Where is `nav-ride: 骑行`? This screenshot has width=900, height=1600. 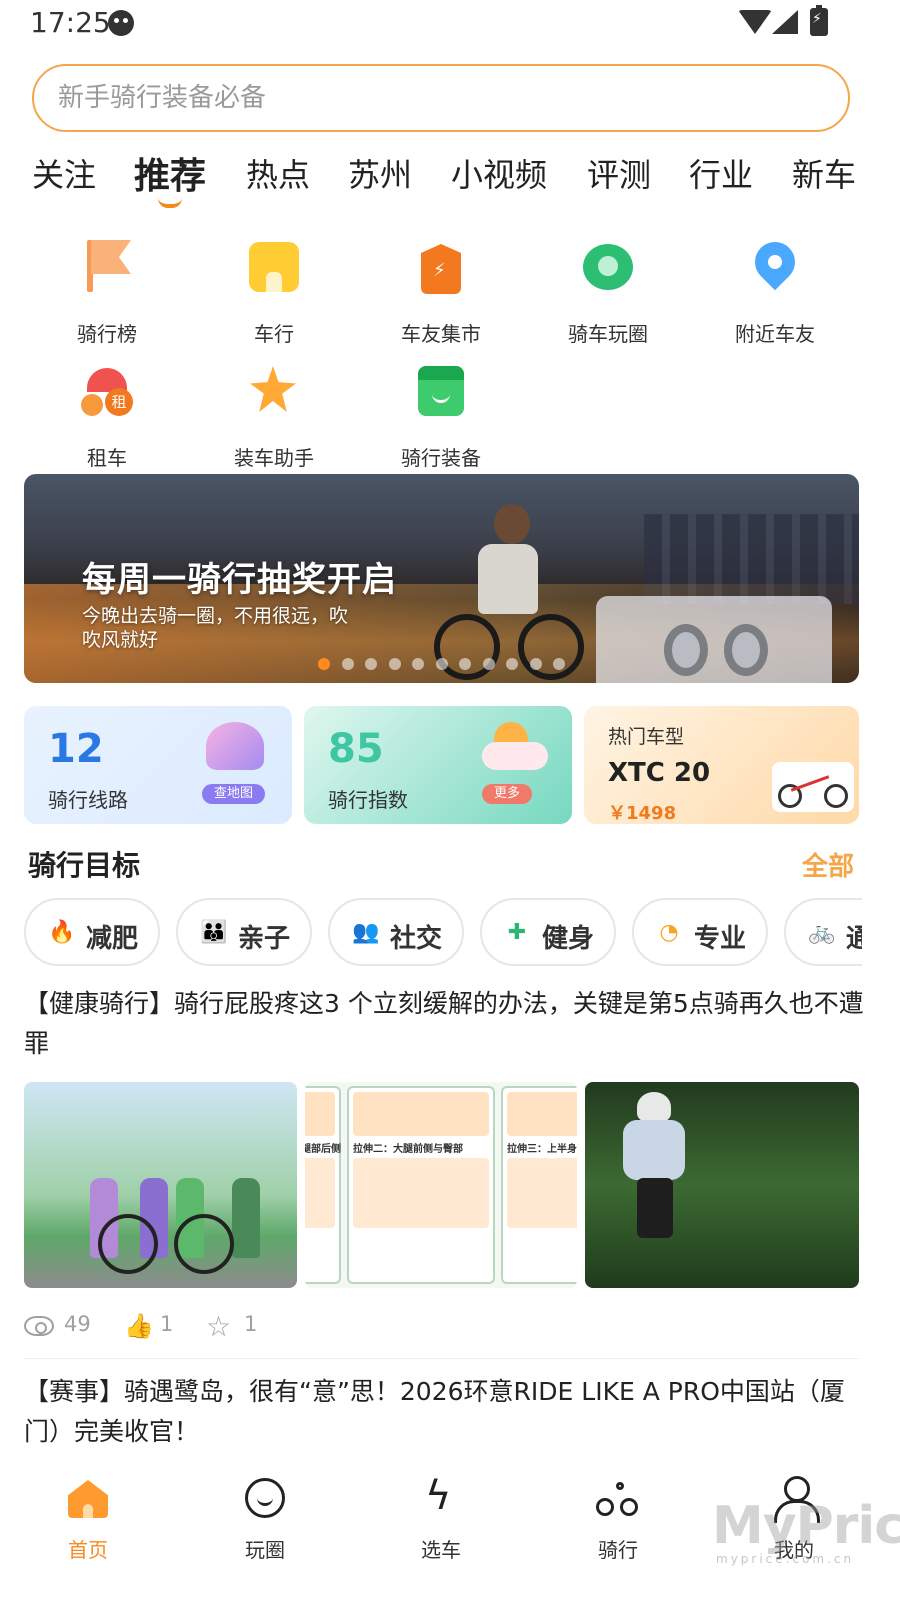 nav-ride: 骑行 is located at coordinates (618, 1520).